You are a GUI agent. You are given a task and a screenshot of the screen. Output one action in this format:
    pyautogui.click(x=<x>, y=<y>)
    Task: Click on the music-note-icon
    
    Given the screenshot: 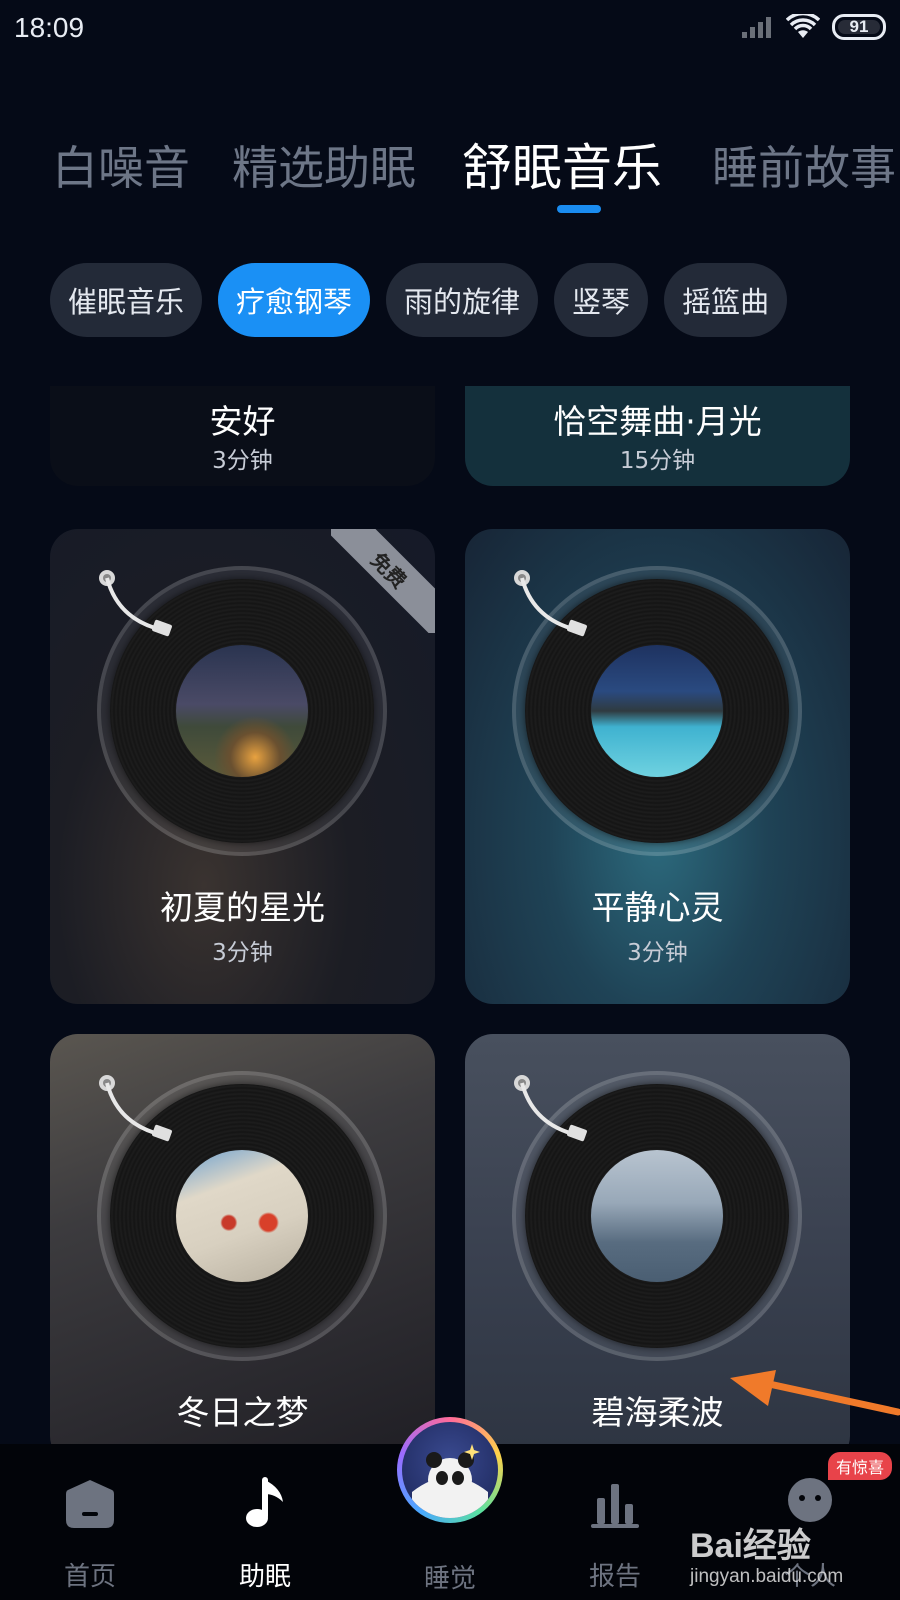 What is the action you would take?
    pyautogui.click(x=264, y=1502)
    